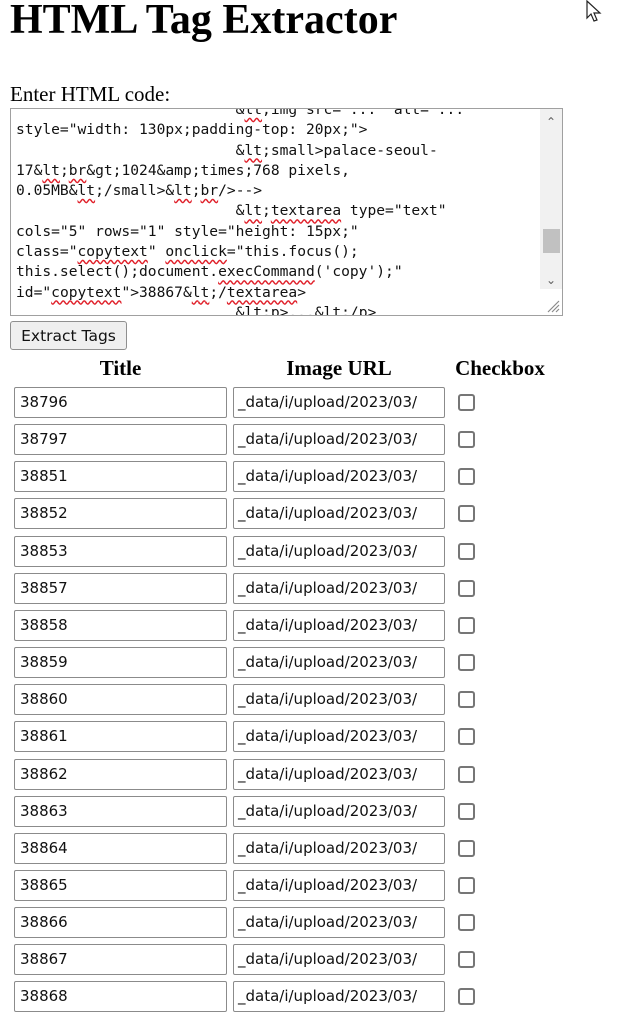 The image size is (625, 1024). I want to click on title-input: 38867, so click(120, 960).